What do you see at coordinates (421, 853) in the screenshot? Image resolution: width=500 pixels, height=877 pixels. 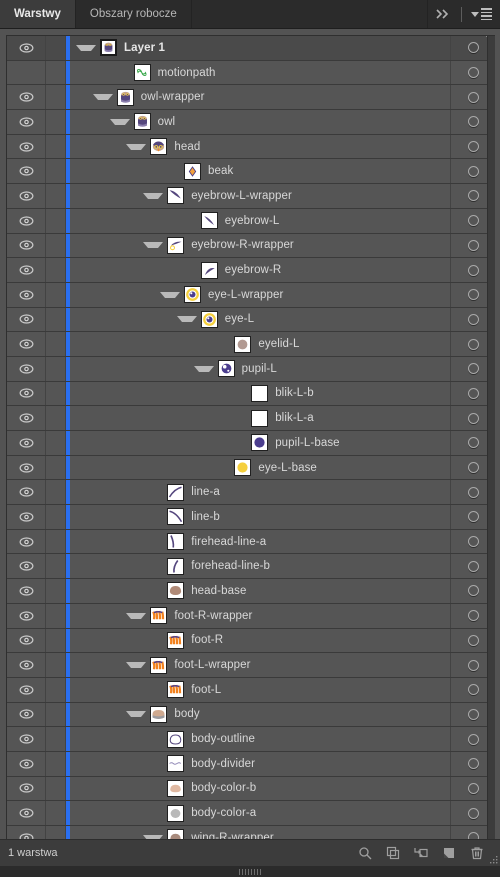 I see `new-sublayer-icon` at bounding box center [421, 853].